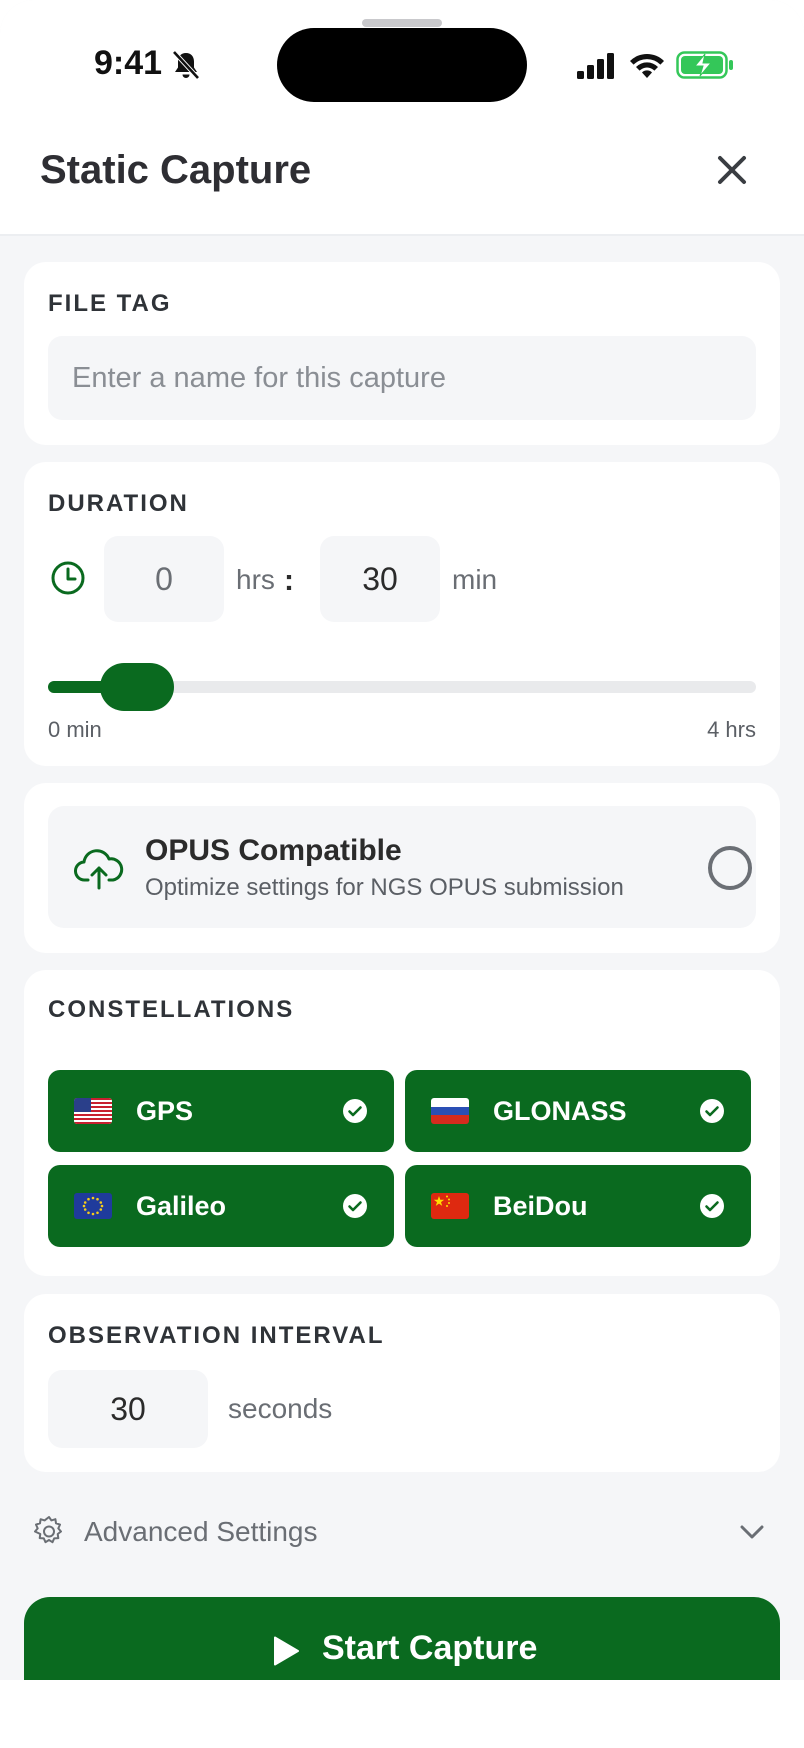  What do you see at coordinates (118, 503) in the screenshot?
I see `duration-label: DURATION` at bounding box center [118, 503].